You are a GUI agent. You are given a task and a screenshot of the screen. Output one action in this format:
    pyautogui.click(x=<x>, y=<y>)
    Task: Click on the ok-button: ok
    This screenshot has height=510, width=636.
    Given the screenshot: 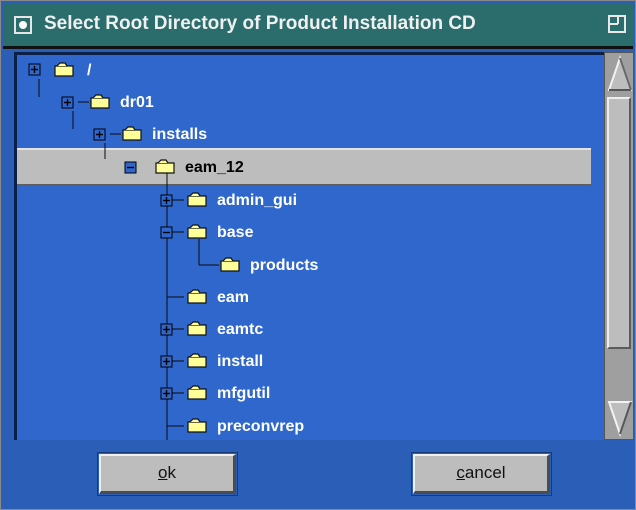 What is the action you would take?
    pyautogui.click(x=167, y=474)
    